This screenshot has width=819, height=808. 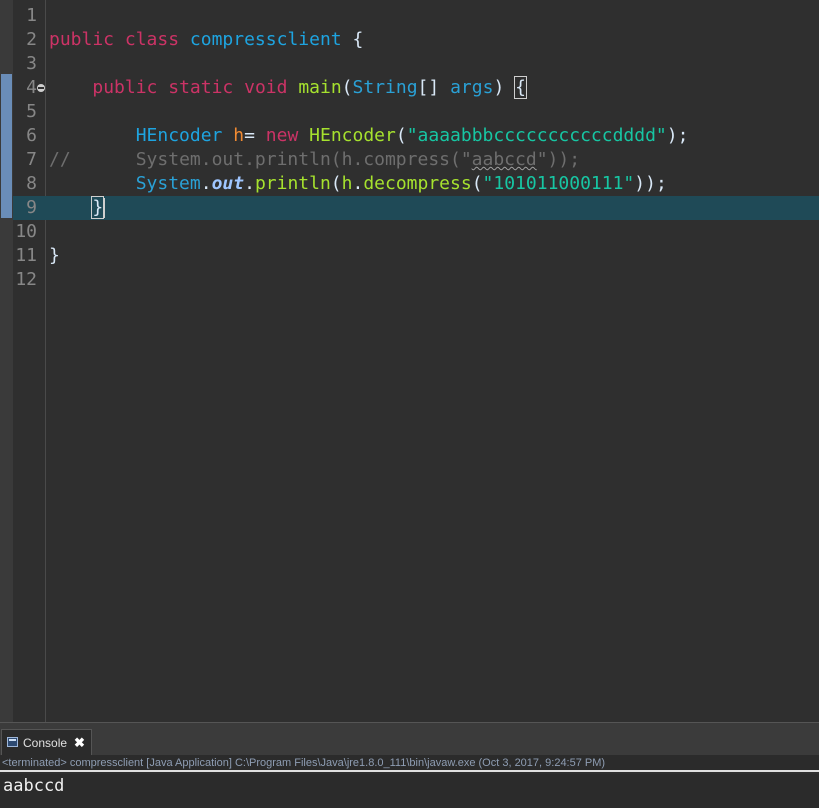 What do you see at coordinates (152, 39) in the screenshot?
I see `keyword-class: class` at bounding box center [152, 39].